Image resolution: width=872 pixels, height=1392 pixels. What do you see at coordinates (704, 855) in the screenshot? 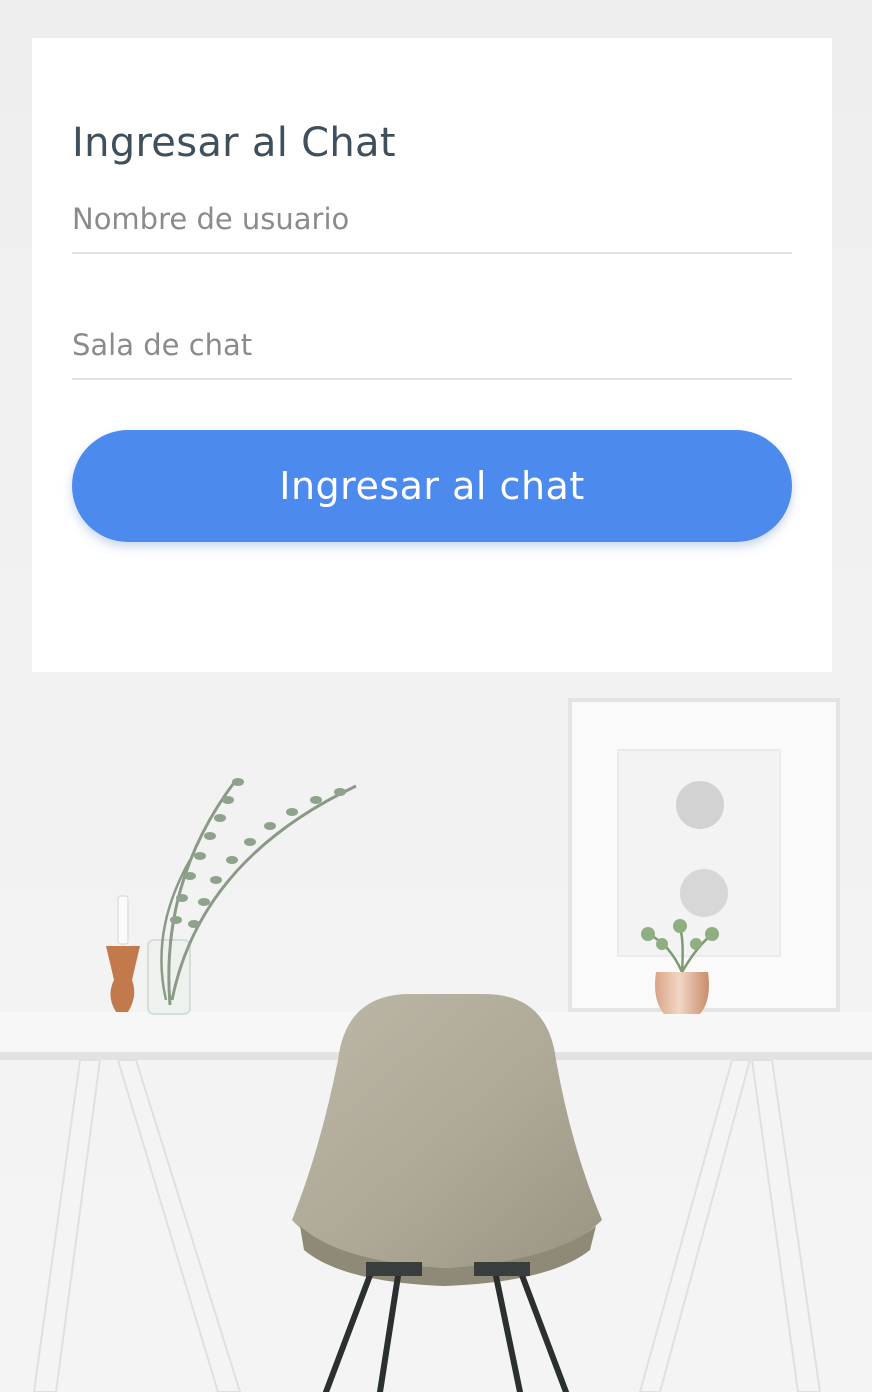
I see `wall-frame-image` at bounding box center [704, 855].